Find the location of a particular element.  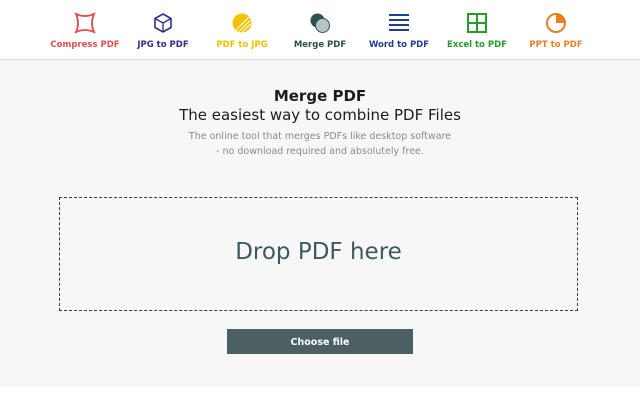

tool-label: Compress PDF is located at coordinates (85, 45).